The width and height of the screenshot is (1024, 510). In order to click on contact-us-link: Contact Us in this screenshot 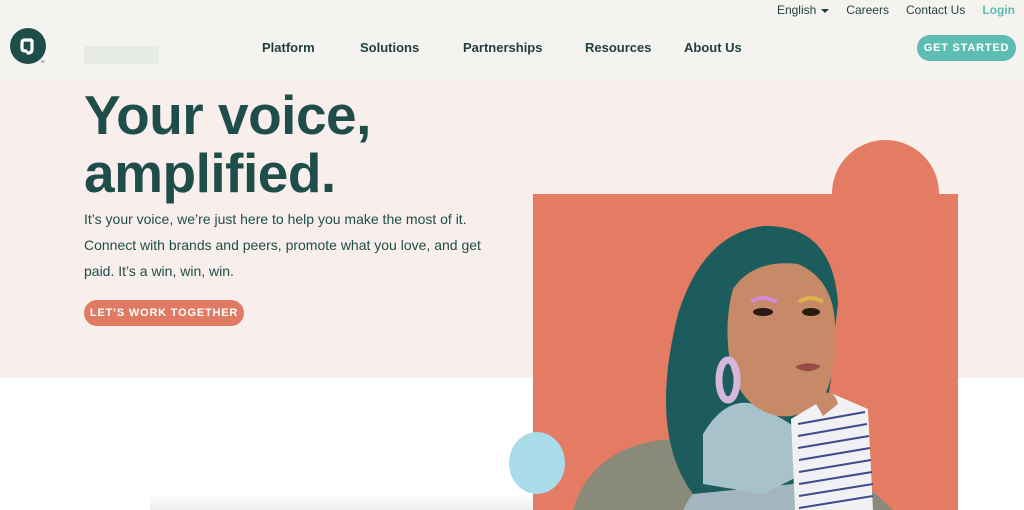, I will do `click(935, 10)`.